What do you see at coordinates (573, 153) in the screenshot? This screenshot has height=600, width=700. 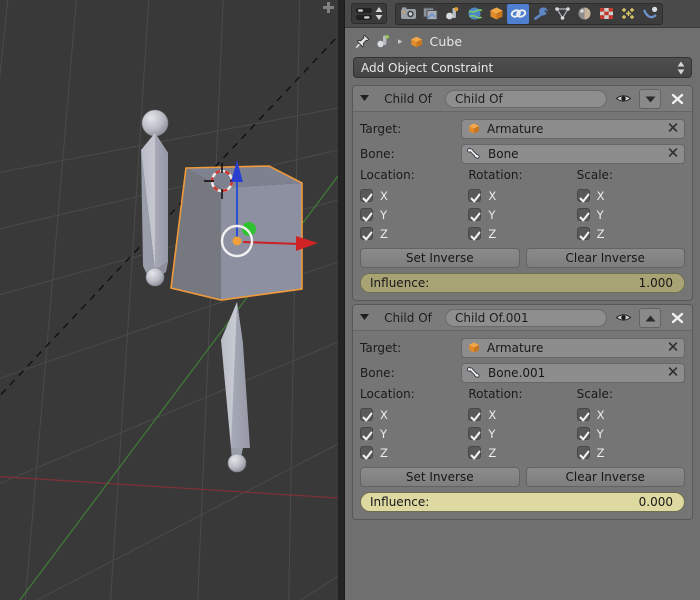 I see `bone-field: Bone` at bounding box center [573, 153].